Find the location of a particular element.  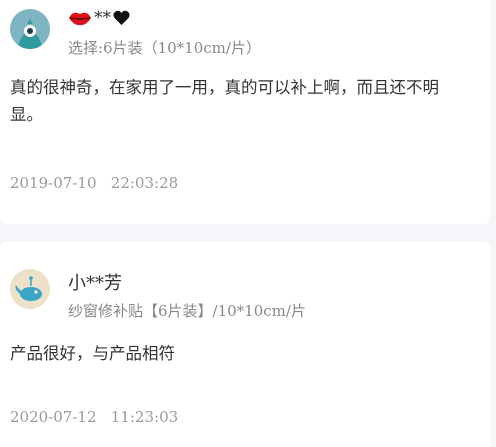

review-text: 产品很好，与产品相符 is located at coordinates (92, 353).